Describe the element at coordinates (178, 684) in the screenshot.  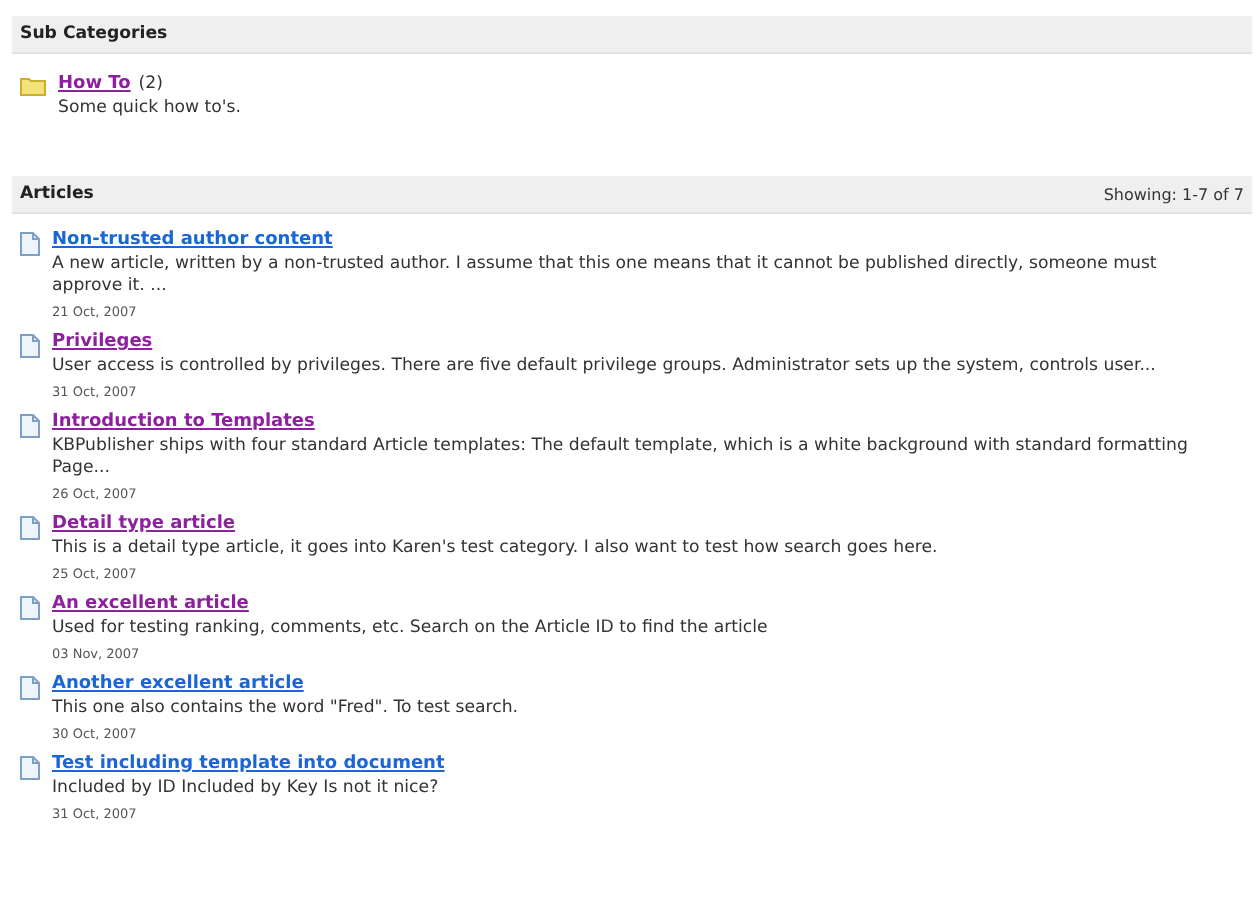
I see `article-link: Another excellent article` at that location.